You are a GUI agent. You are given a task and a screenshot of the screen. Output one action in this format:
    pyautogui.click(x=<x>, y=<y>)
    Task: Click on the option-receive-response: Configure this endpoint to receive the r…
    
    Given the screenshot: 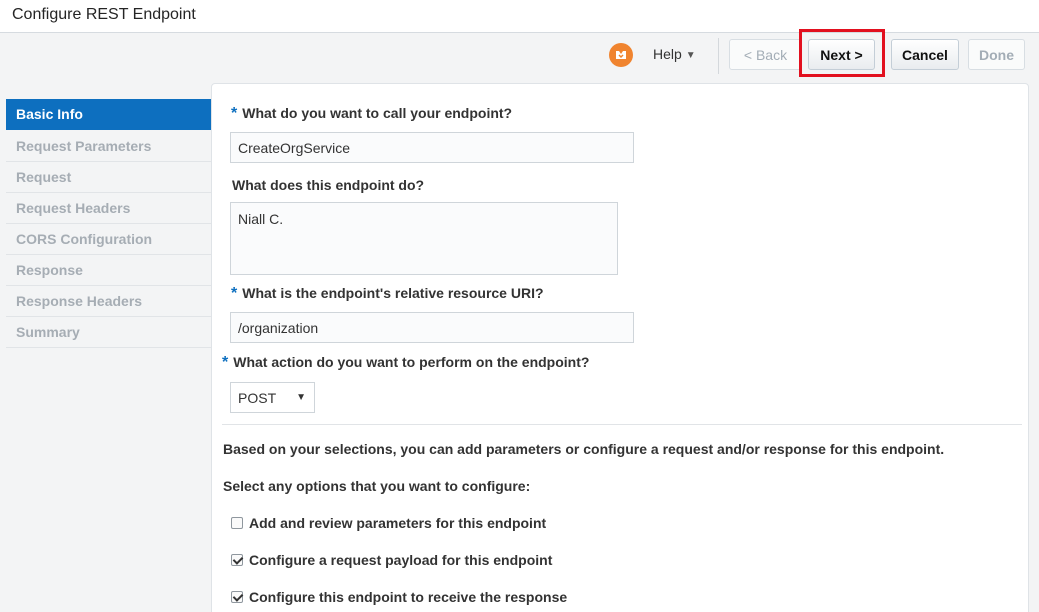 What is the action you would take?
    pyautogui.click(x=399, y=597)
    